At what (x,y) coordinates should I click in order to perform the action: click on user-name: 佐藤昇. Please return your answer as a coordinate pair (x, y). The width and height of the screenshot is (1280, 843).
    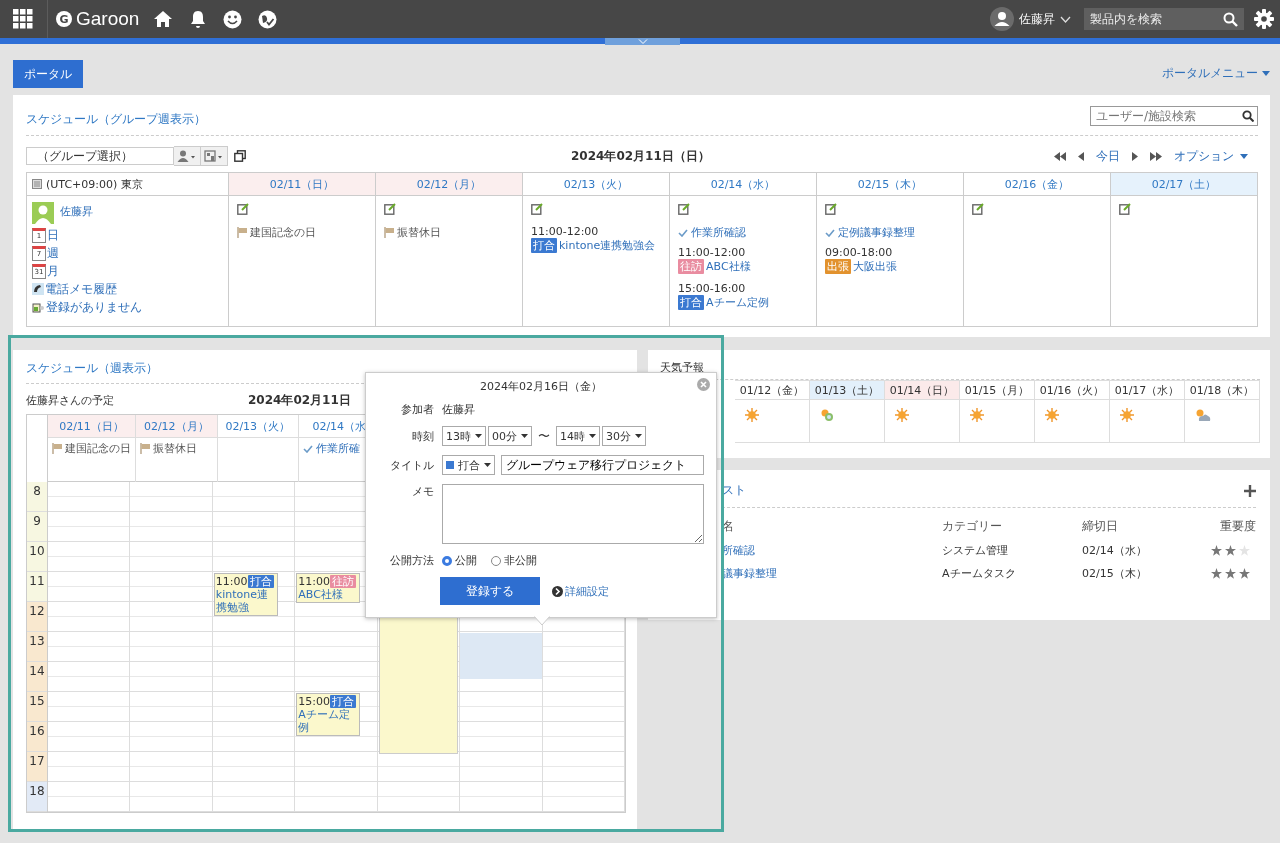
    Looking at the image, I should click on (1037, 19).